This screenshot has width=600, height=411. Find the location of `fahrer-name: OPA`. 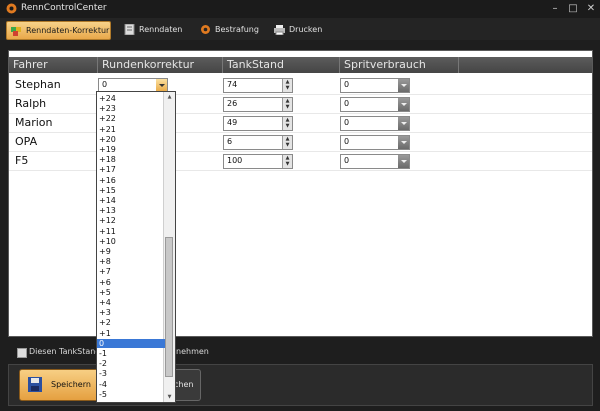

fahrer-name: OPA is located at coordinates (26, 141).